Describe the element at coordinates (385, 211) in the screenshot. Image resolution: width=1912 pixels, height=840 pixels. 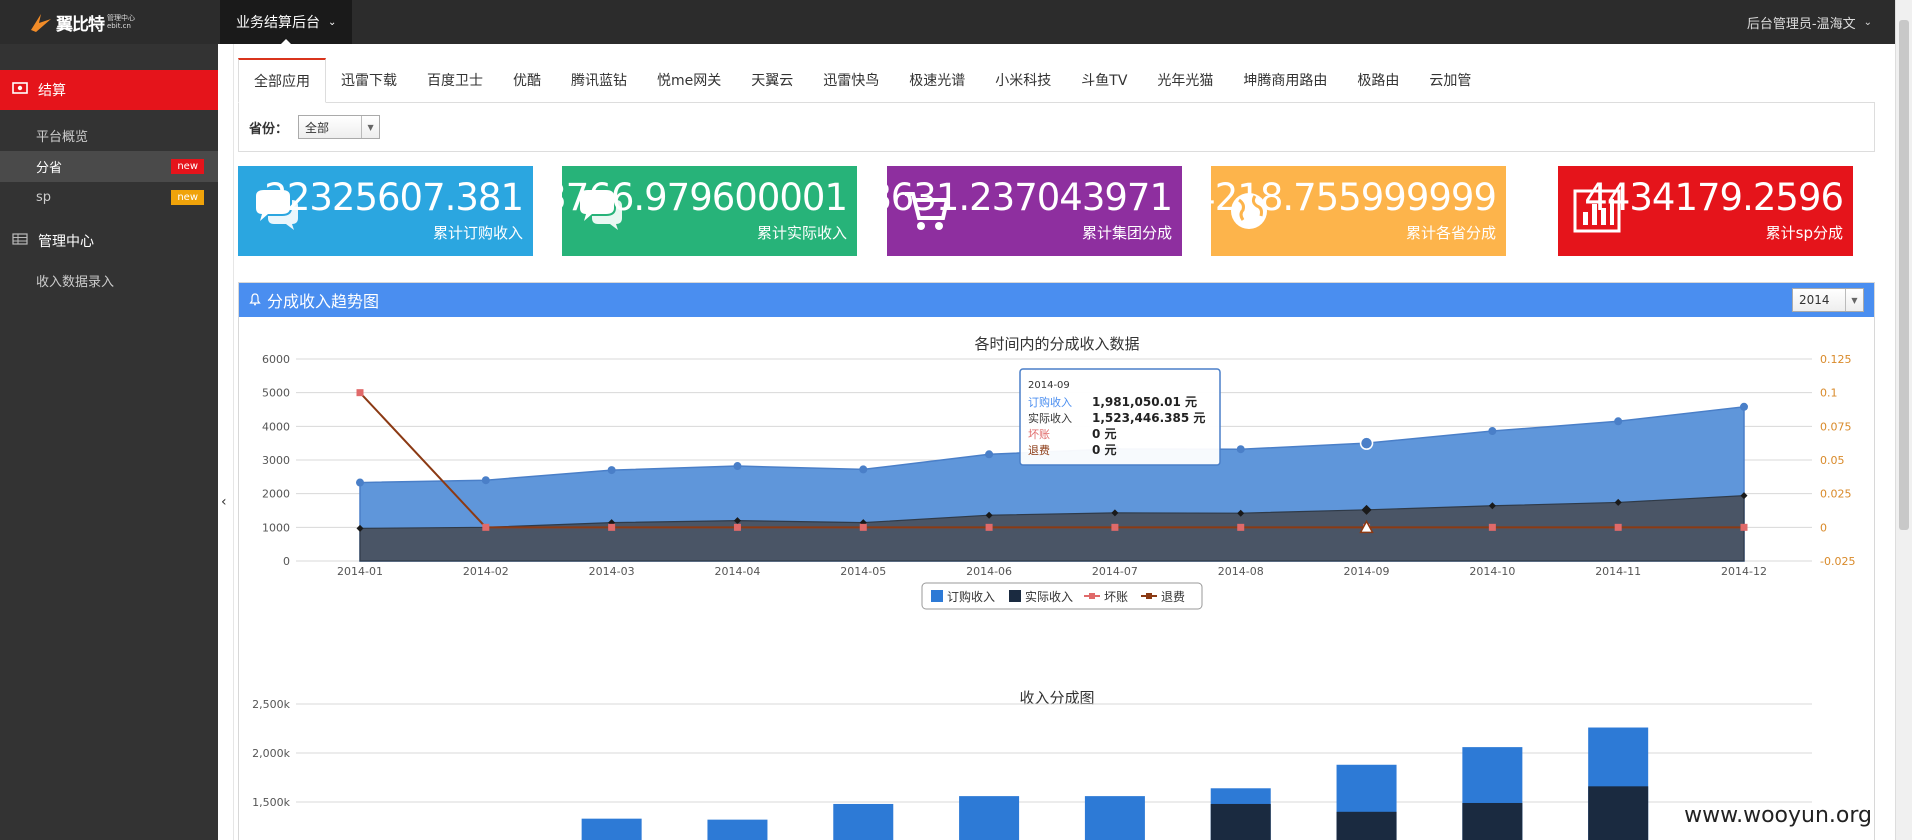
I see `summary-card: 22325607.381 累计订购收入` at that location.